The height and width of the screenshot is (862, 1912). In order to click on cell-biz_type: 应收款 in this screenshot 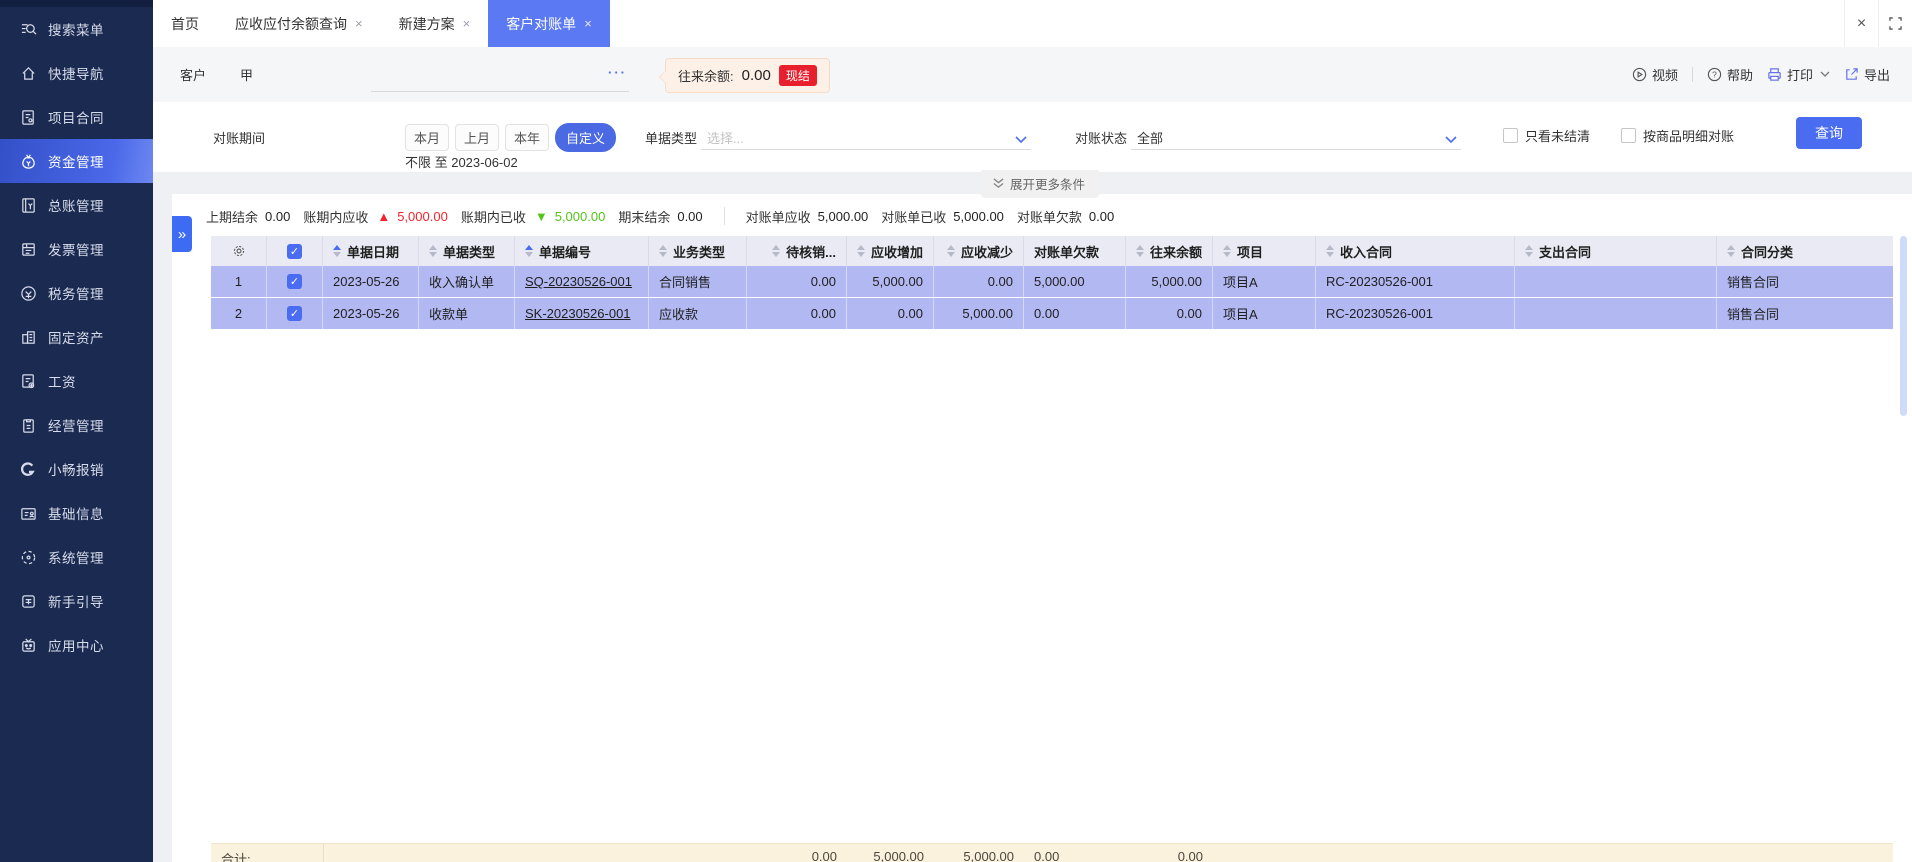, I will do `click(698, 313)`.